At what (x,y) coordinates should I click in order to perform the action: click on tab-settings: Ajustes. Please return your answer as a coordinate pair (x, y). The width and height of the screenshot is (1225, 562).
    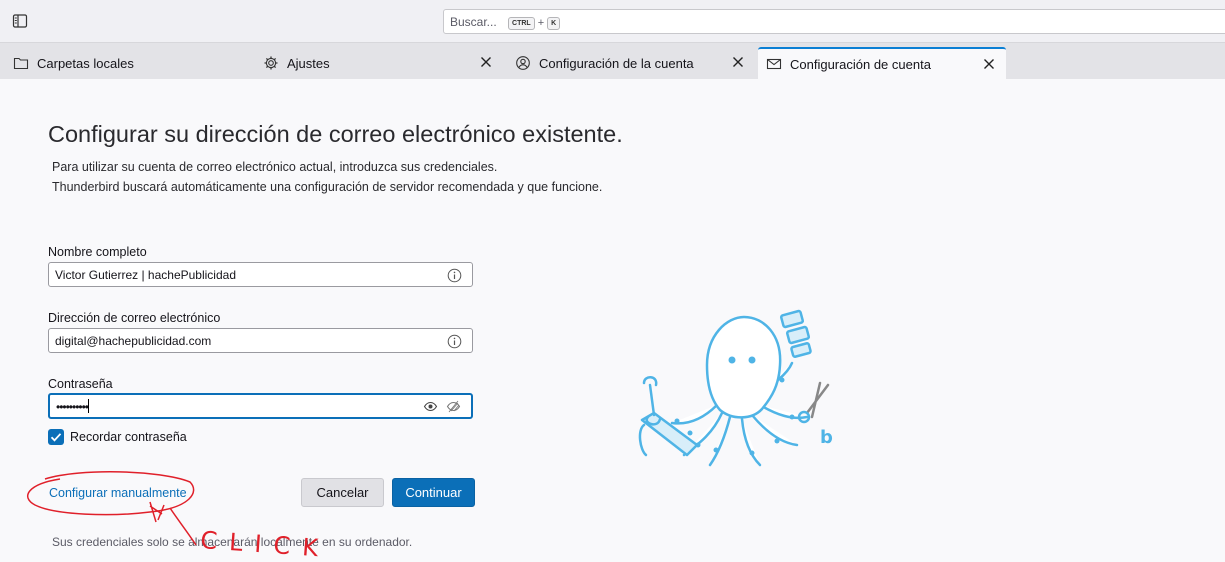
    Looking at the image, I should click on (383, 63).